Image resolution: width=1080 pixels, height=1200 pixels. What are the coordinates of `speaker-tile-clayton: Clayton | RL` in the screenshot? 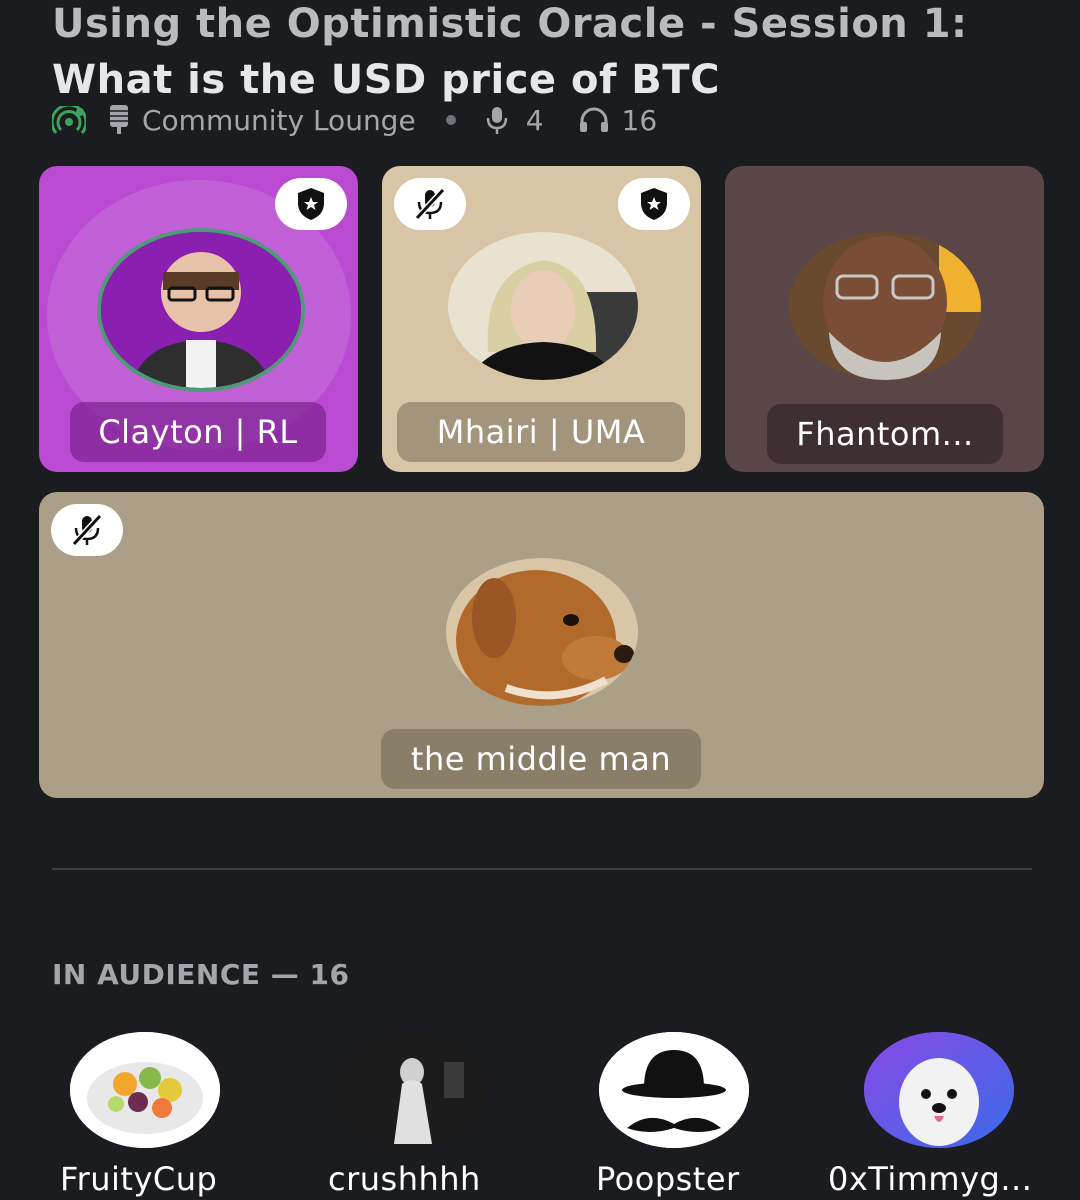 It's located at (198, 319).